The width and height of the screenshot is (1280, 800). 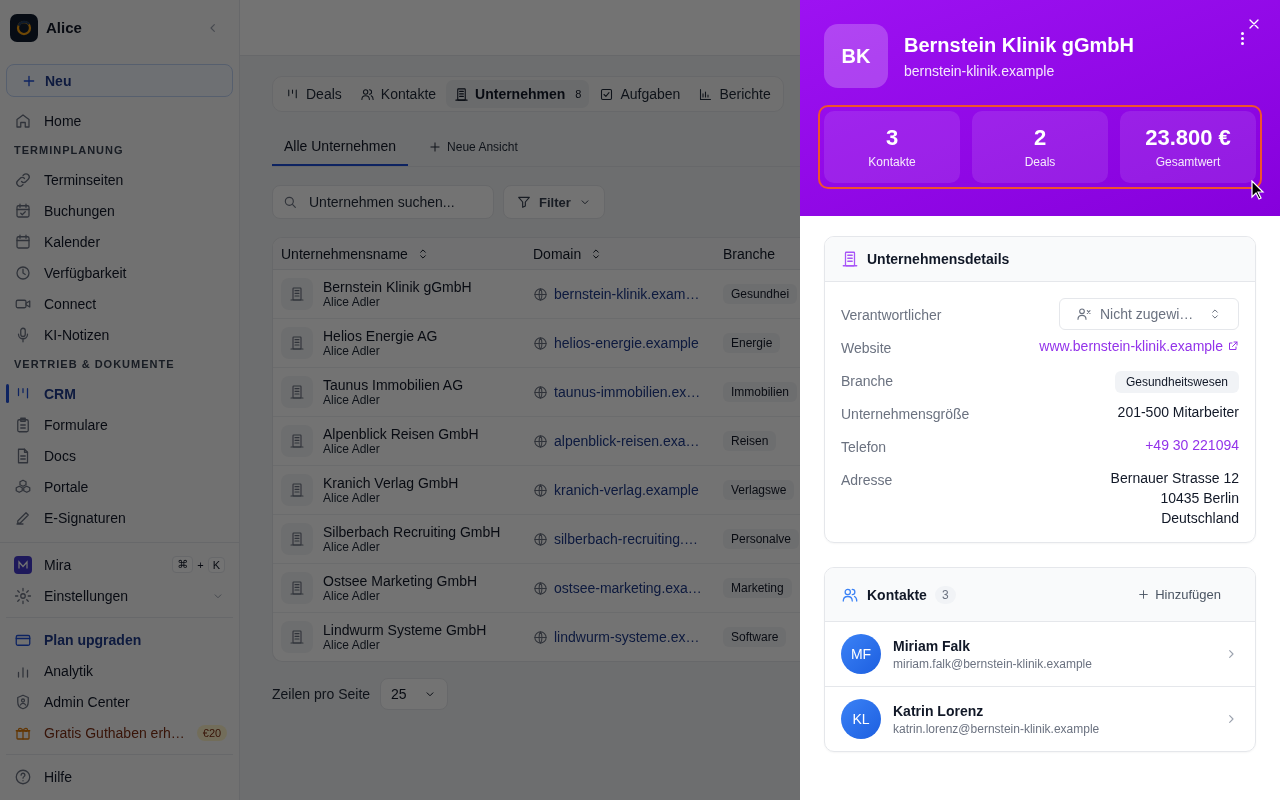 I want to click on company-name: Taunus Immobilien AG, so click(x=393, y=385).